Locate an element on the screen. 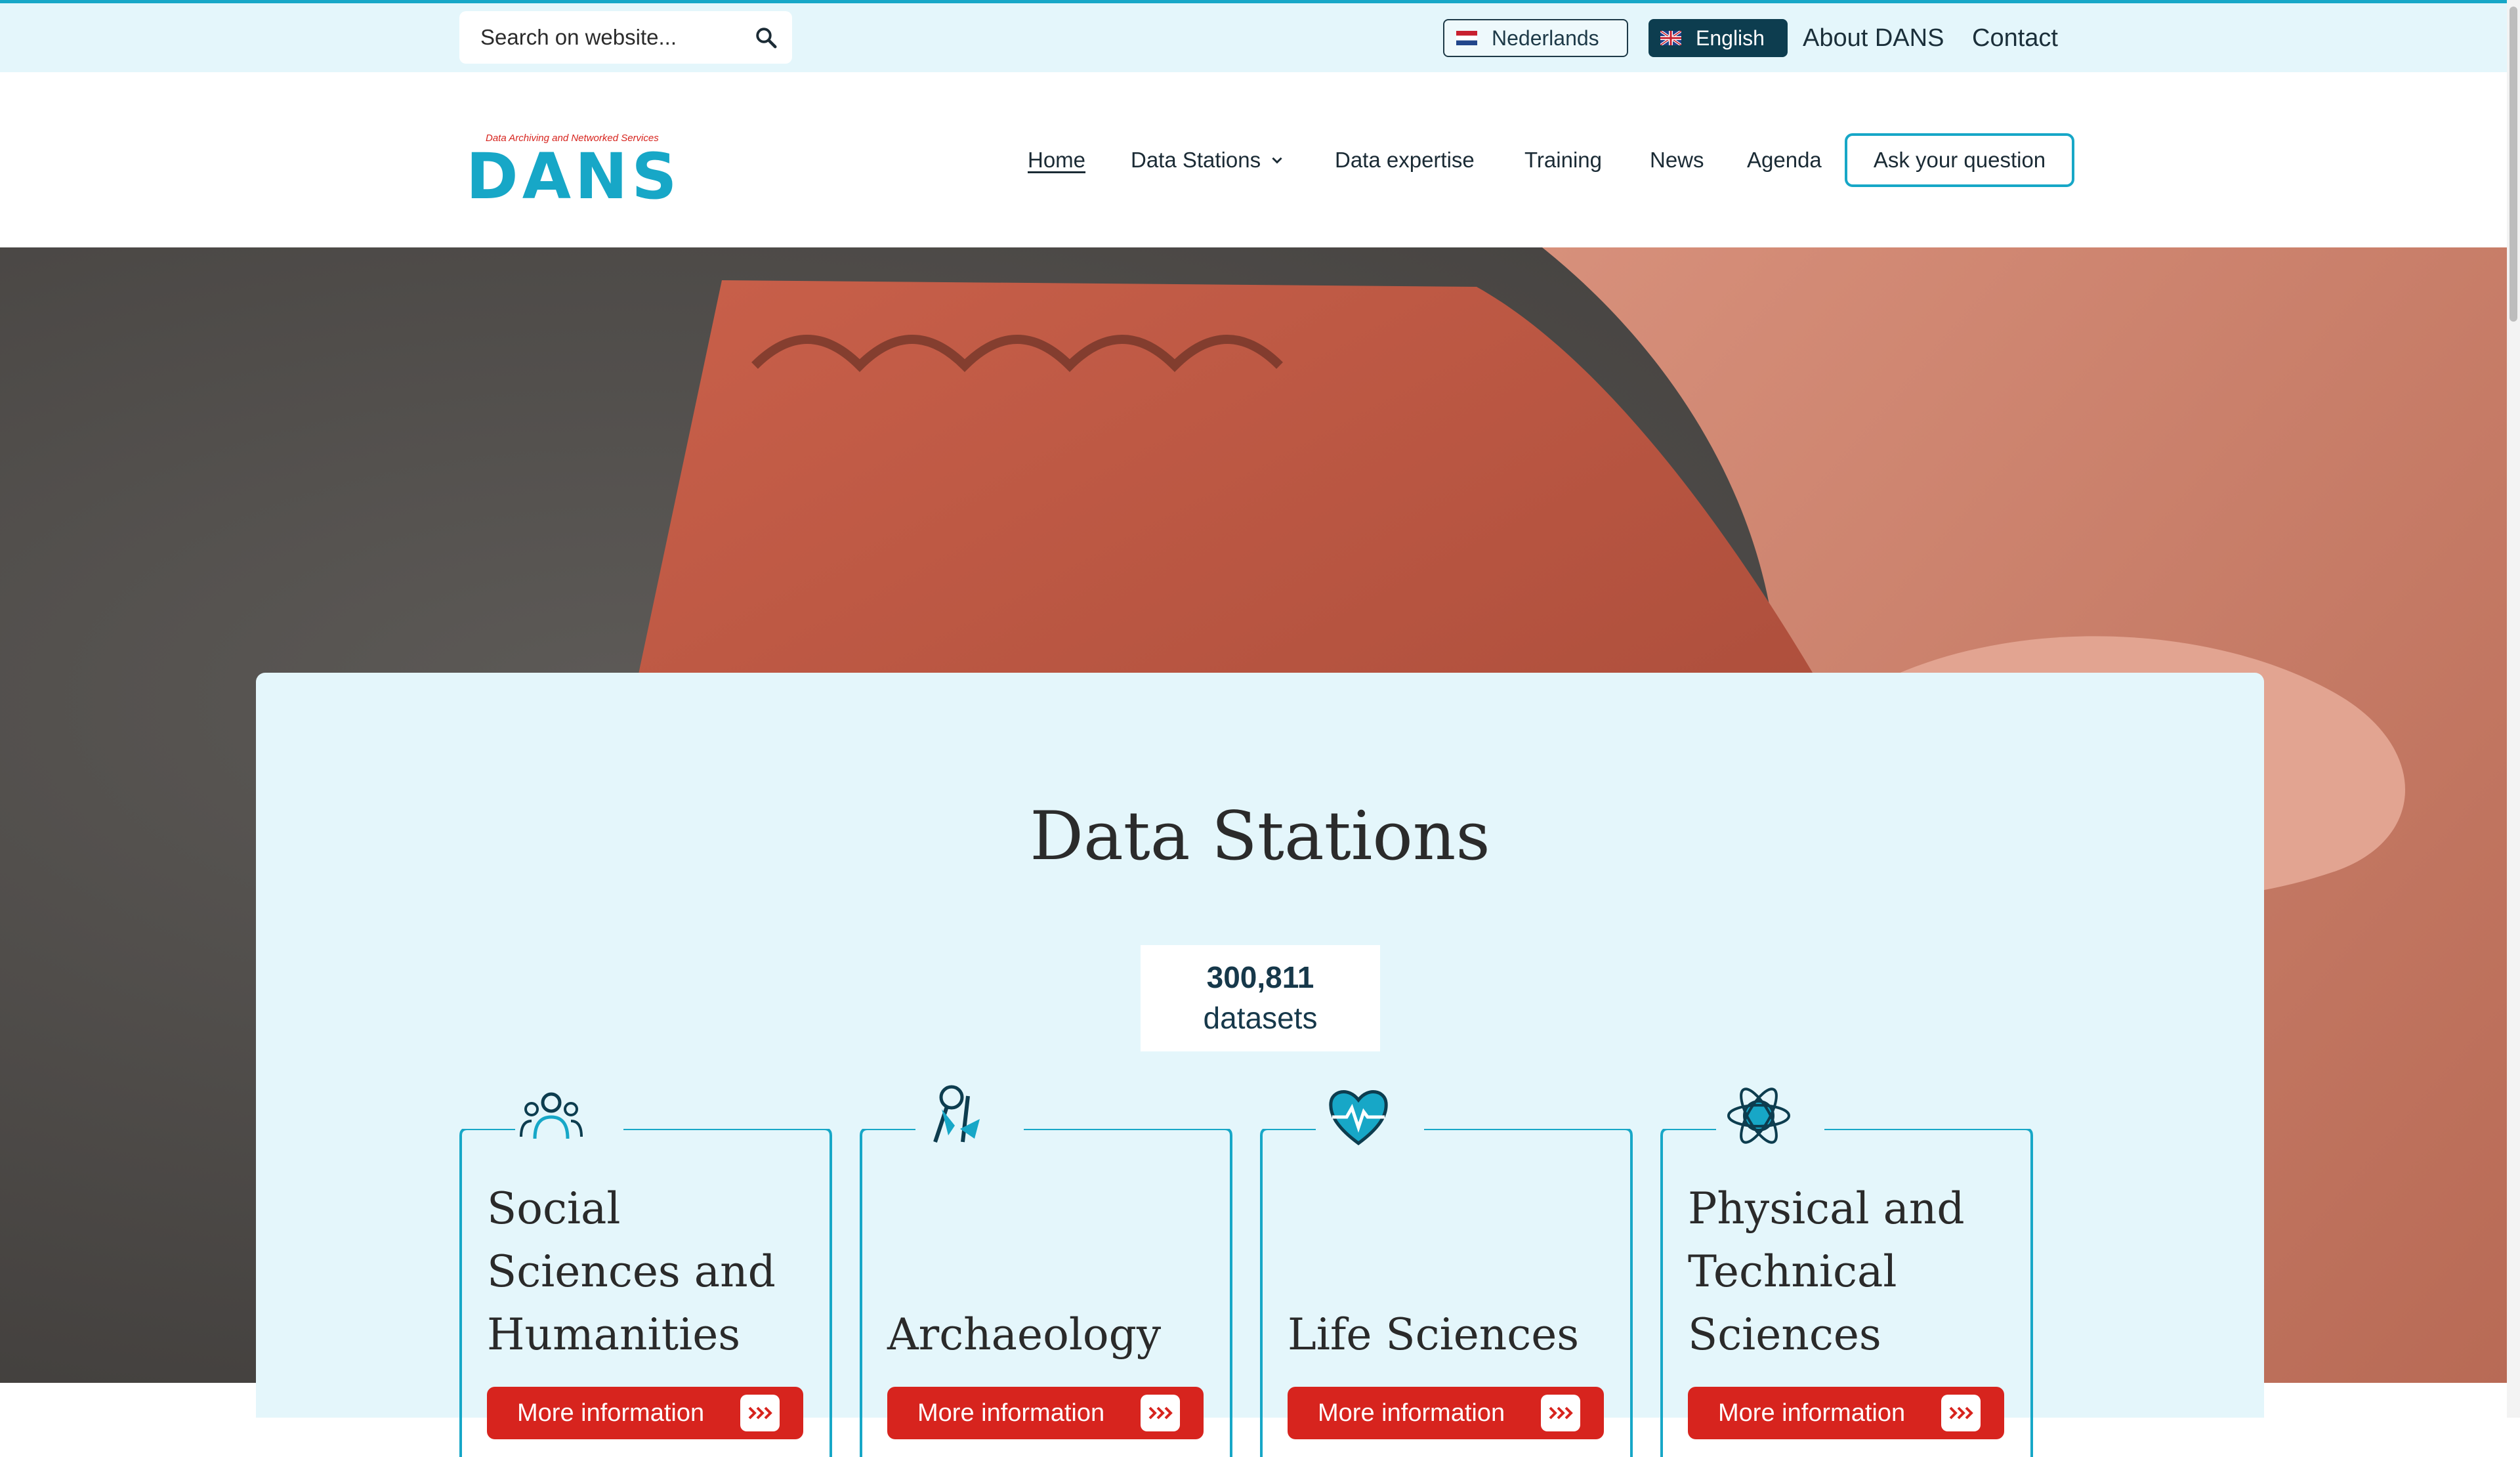 This screenshot has width=2520, height=1457. dataset-counter: 300,811 datasets is located at coordinates (1260, 998).